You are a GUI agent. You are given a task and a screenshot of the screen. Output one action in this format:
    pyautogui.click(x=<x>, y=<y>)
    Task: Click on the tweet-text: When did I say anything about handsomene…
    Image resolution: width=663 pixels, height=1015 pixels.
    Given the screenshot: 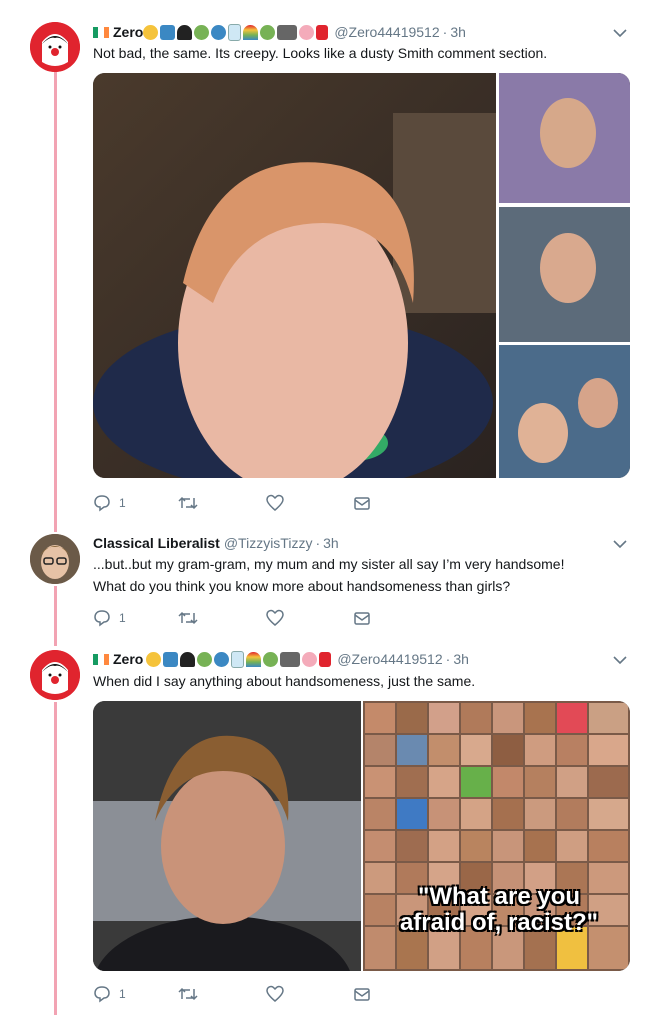 What is the action you would take?
    pyautogui.click(x=284, y=681)
    